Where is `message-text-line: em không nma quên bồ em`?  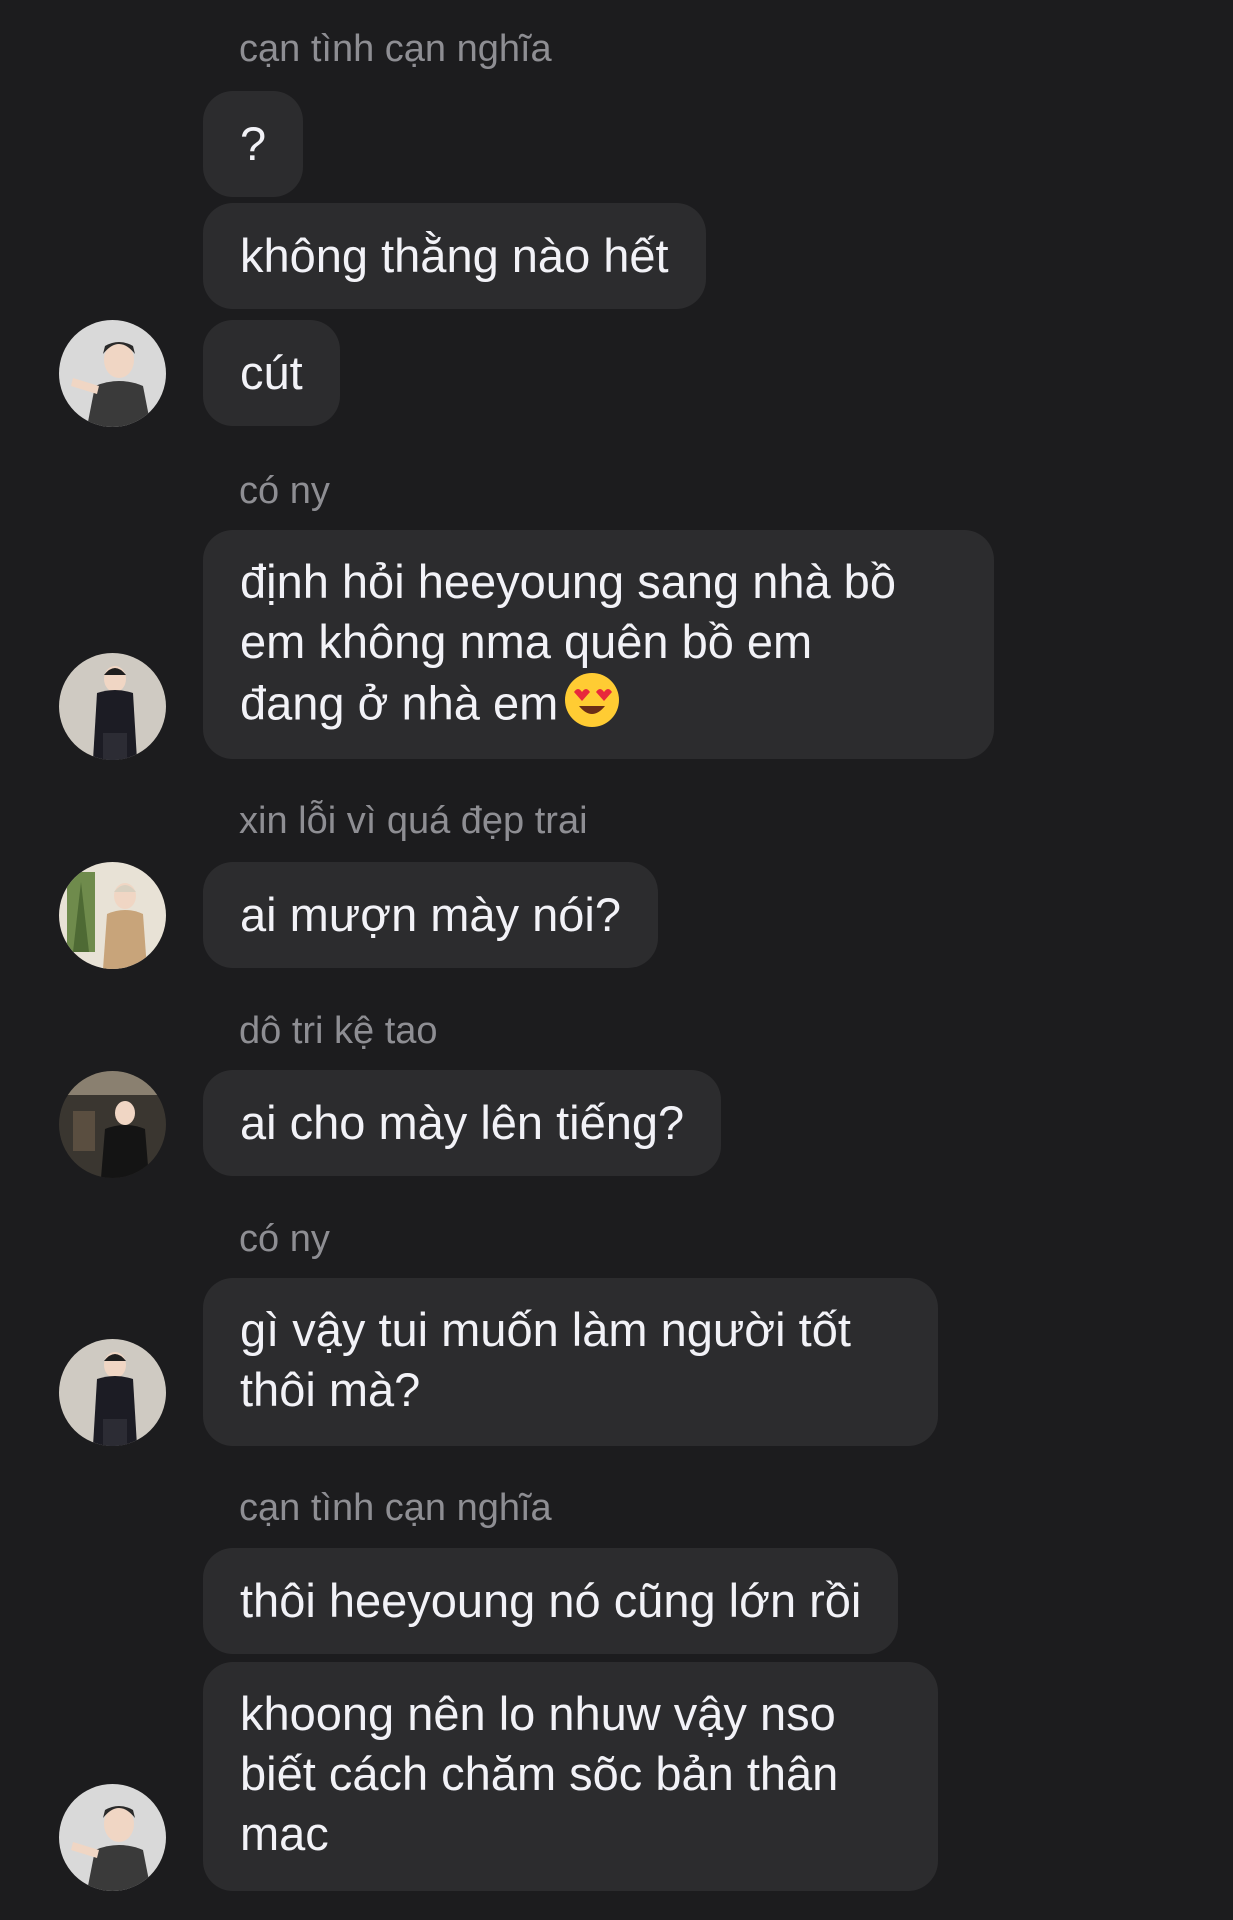
message-text-line: em không nma quên bồ em is located at coordinates (526, 641).